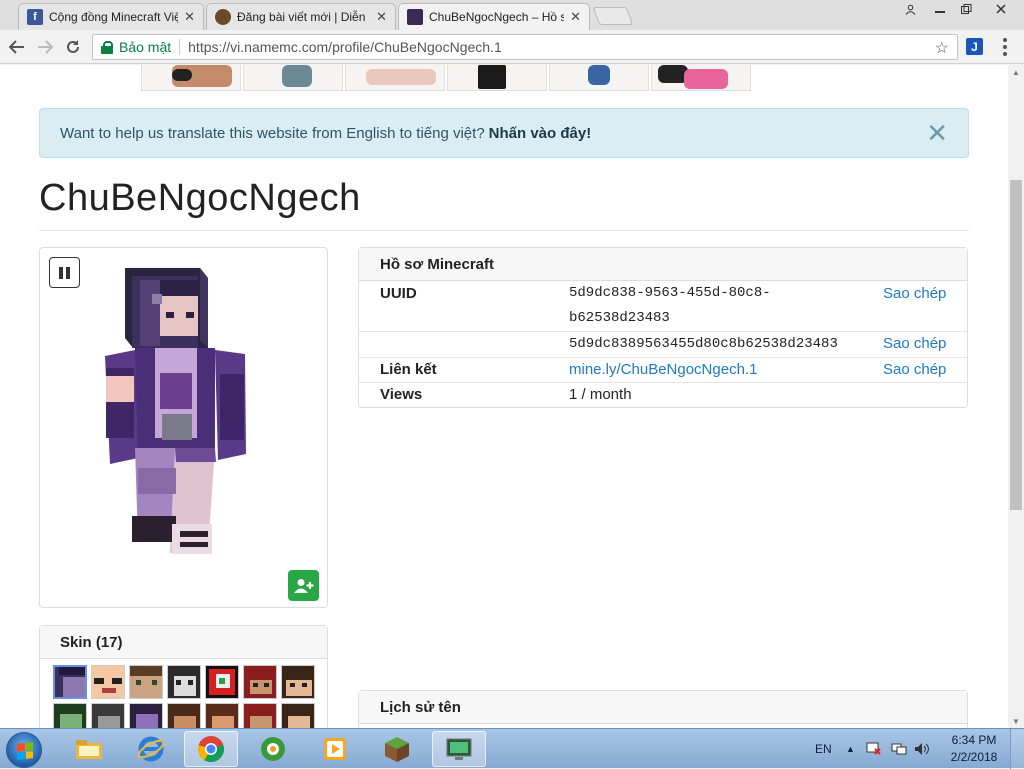 This screenshot has width=1024, height=769. I want to click on copy-uuid-plain-button: Sao chép, so click(914, 343).